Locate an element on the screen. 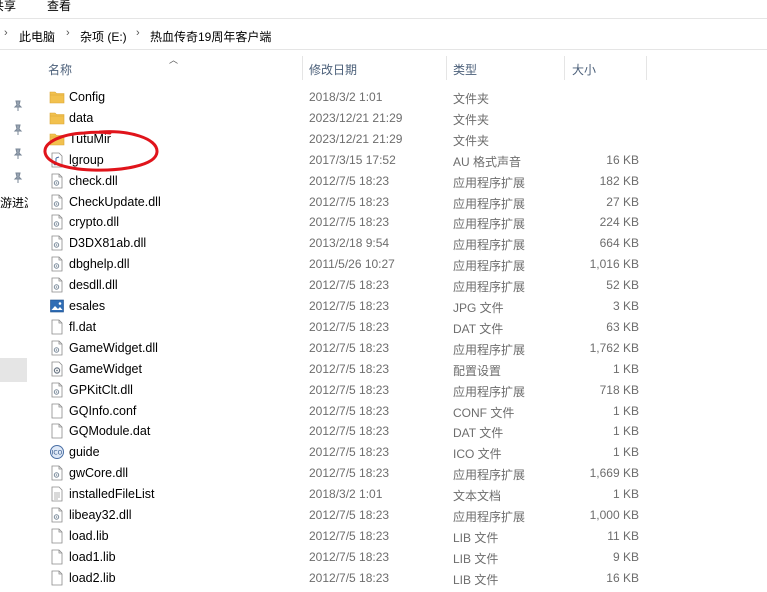 This screenshot has width=767, height=592. file-row: GameWidget 2012/7/5 18:23 配置设置 1 KB is located at coordinates (346, 369).